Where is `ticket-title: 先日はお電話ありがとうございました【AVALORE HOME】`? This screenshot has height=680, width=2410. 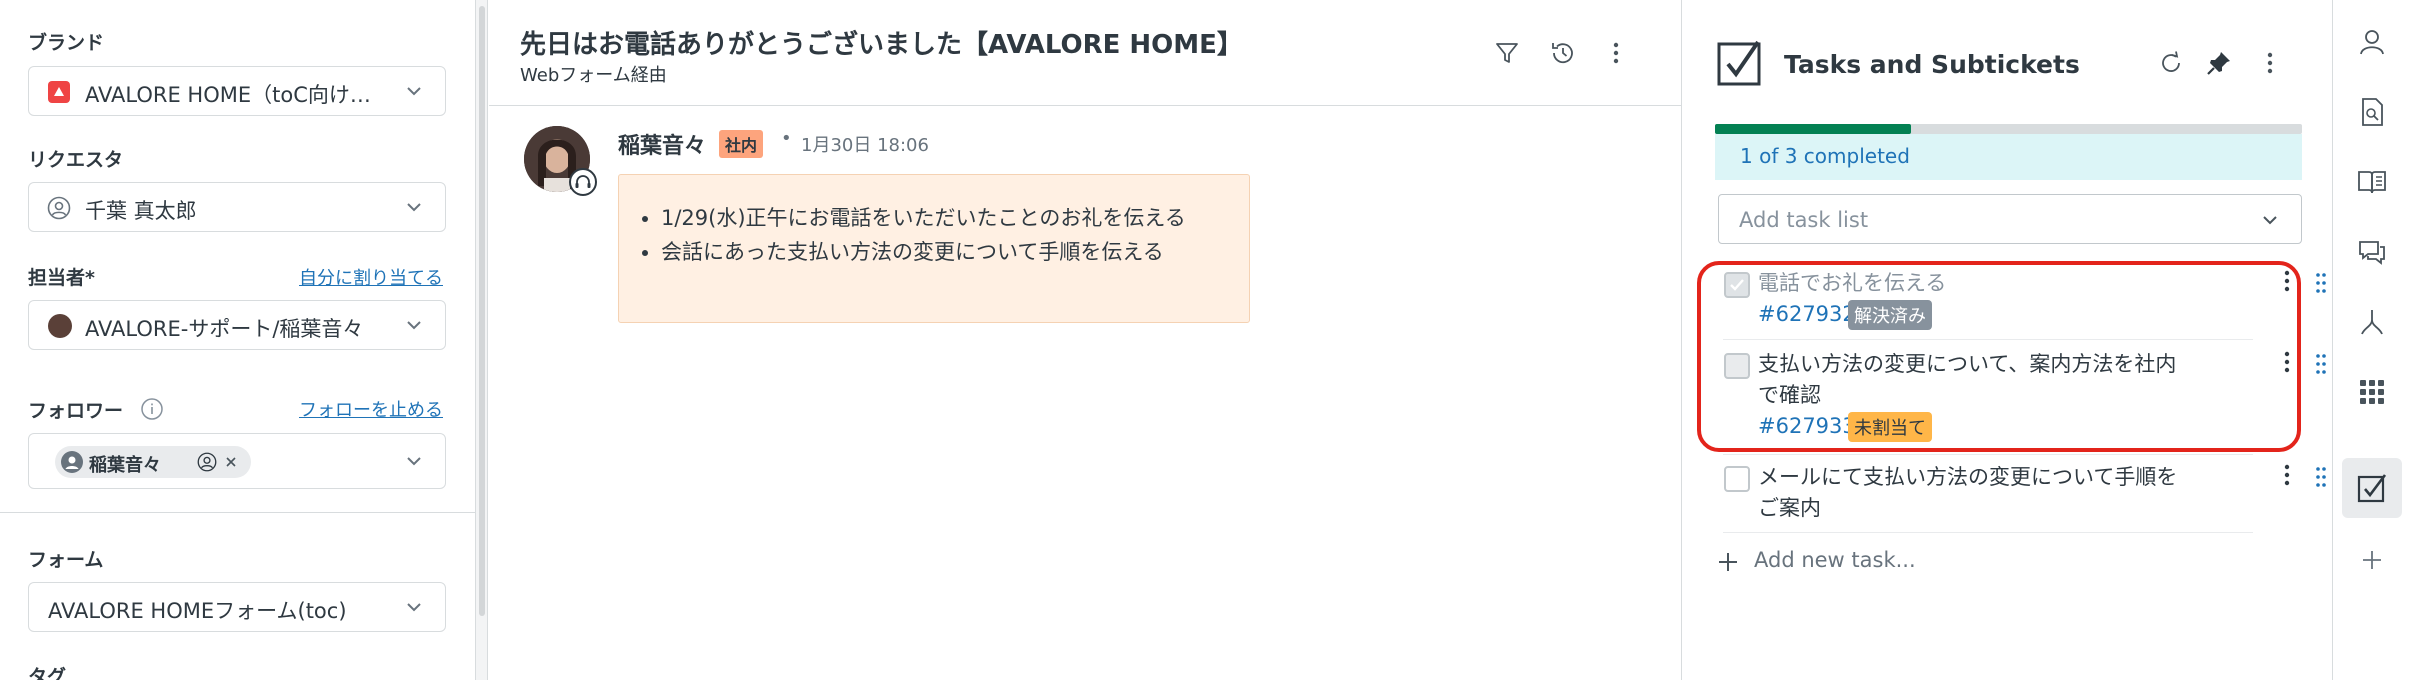 ticket-title: 先日はお電話ありがとうございました【AVALORE HOME】 is located at coordinates (881, 45).